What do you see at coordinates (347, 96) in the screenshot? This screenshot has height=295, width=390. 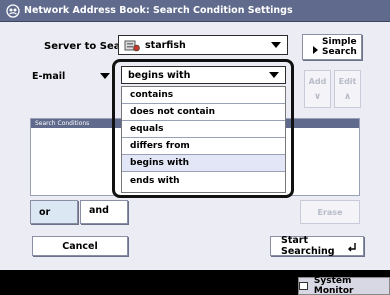 I see `chevron-up-icon: ∧` at bounding box center [347, 96].